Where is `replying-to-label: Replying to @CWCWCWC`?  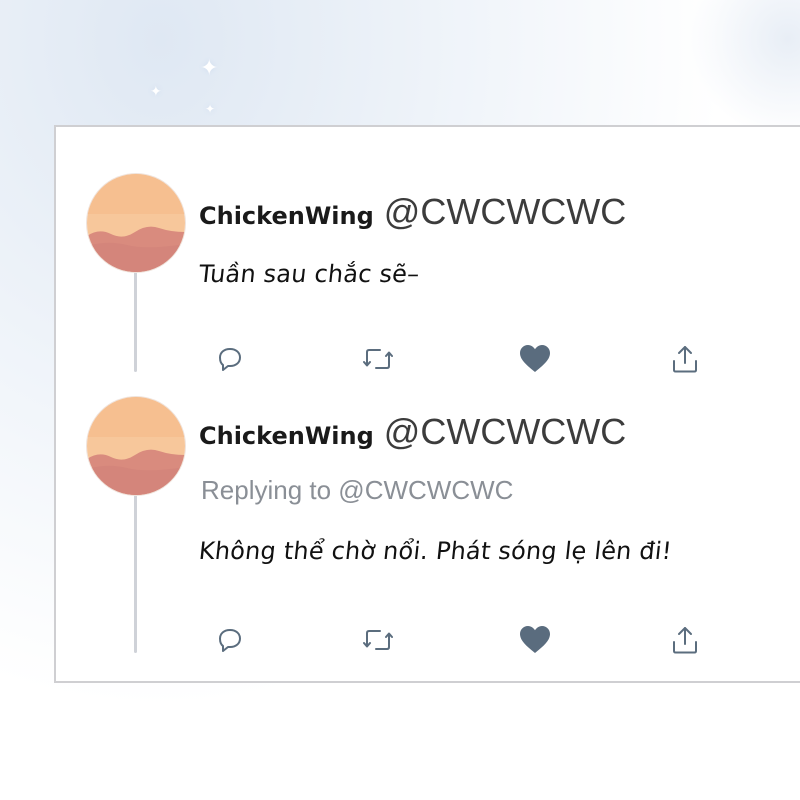 replying-to-label: Replying to @CWCWCWC is located at coordinates (357, 490).